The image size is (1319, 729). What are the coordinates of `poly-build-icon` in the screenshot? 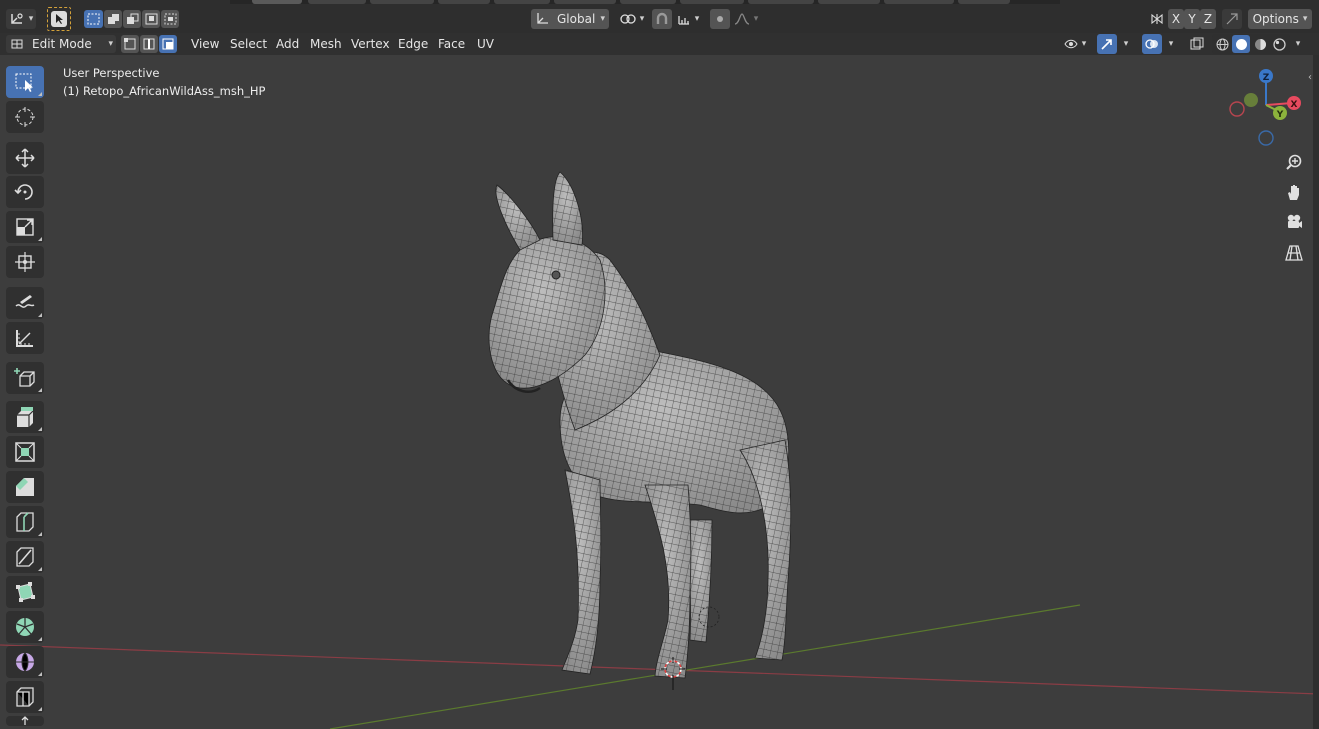 It's located at (25, 592).